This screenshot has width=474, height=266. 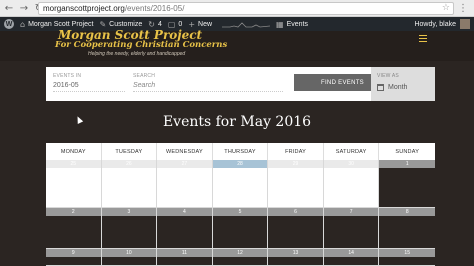 I want to click on day-header-wednesday: WEDNESDAY, so click(x=185, y=151).